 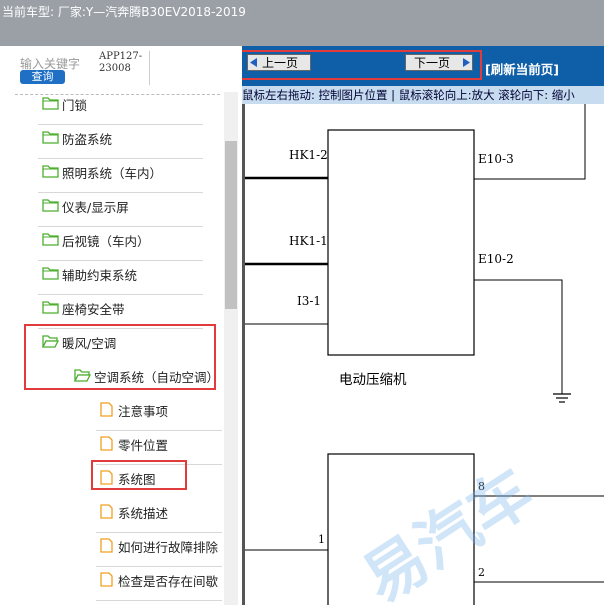 I want to click on tree-item-label: 仪表/显示屏, so click(x=95, y=207).